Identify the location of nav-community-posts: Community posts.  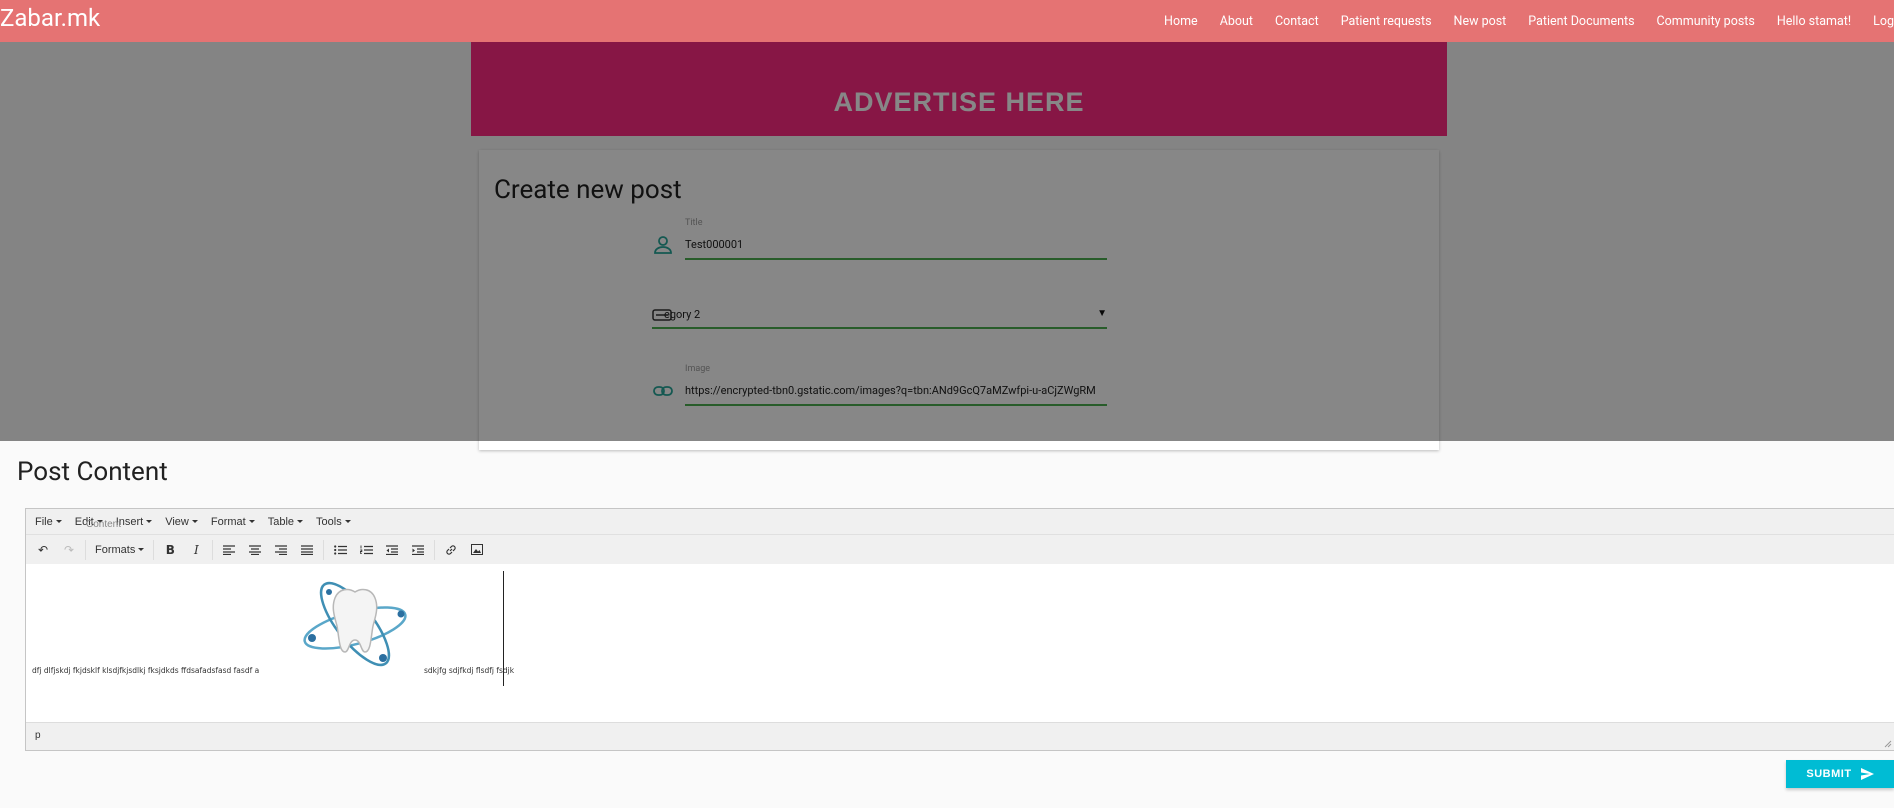
(1706, 21).